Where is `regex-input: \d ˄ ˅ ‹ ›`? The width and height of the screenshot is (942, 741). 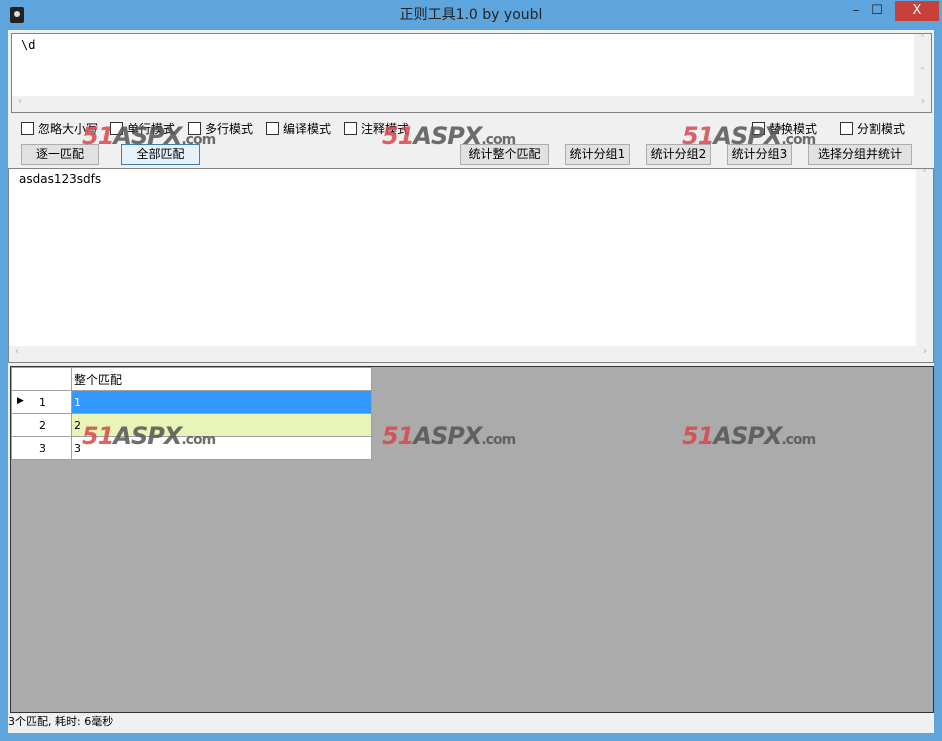 regex-input: \d ˄ ˅ ‹ › is located at coordinates (471, 73).